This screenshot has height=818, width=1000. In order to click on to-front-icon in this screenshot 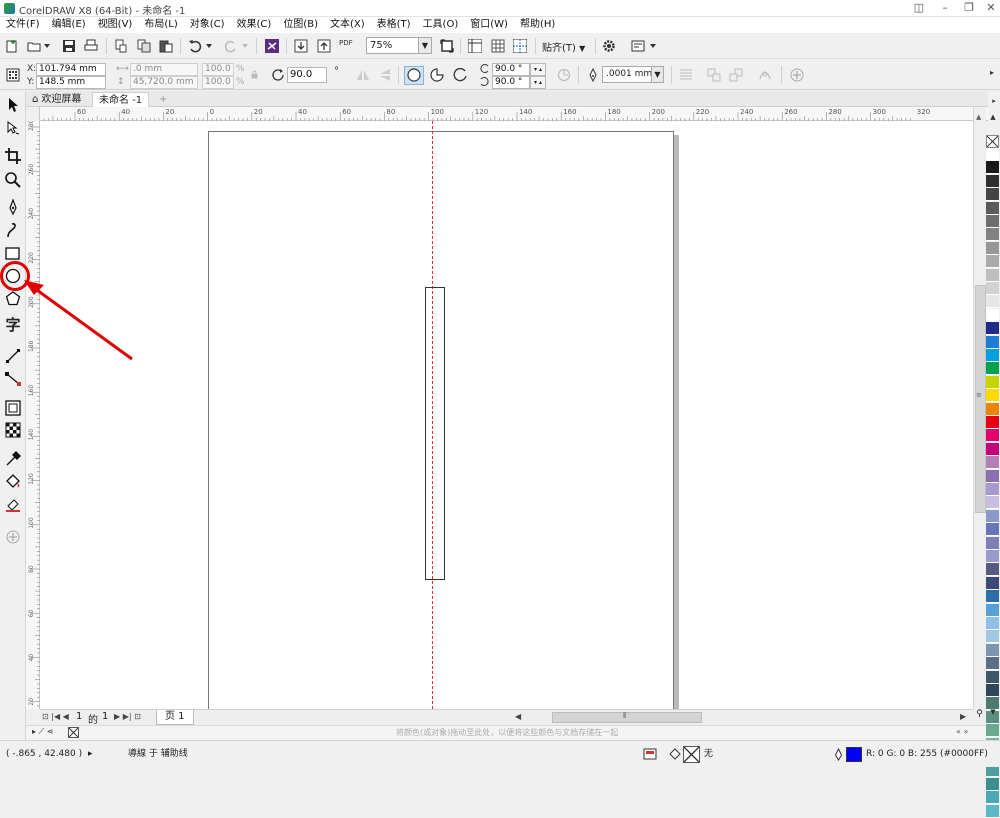, I will do `click(714, 75)`.